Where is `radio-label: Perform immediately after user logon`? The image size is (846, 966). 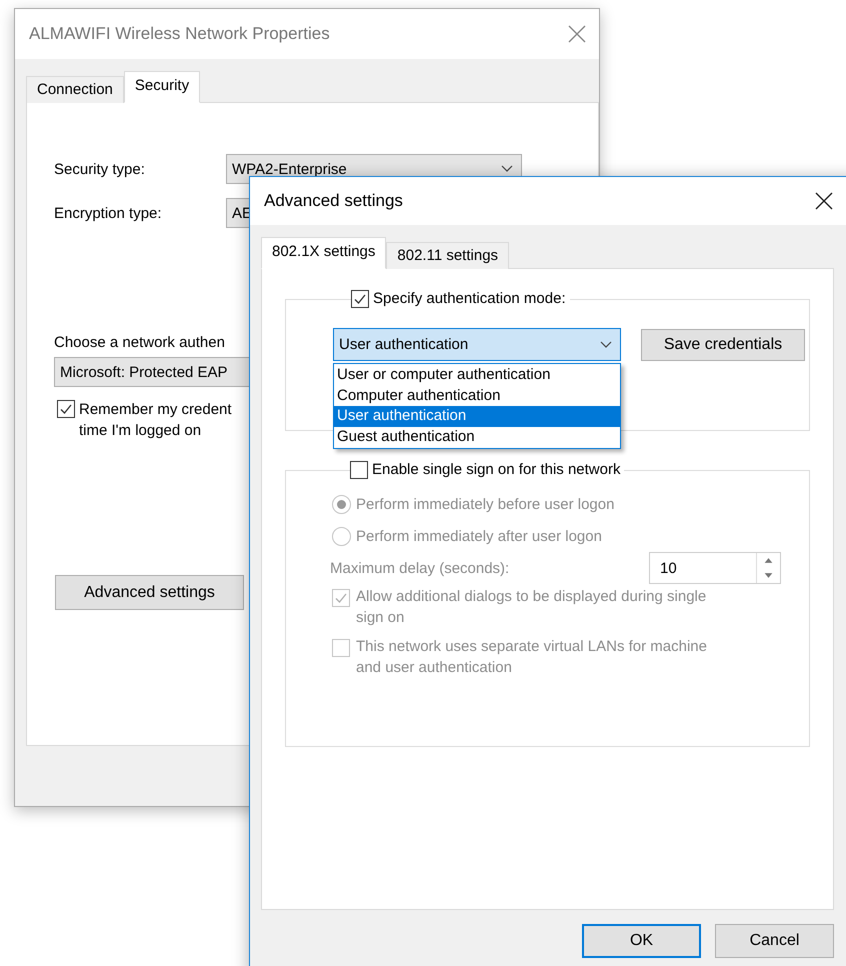 radio-label: Perform immediately after user logon is located at coordinates (479, 536).